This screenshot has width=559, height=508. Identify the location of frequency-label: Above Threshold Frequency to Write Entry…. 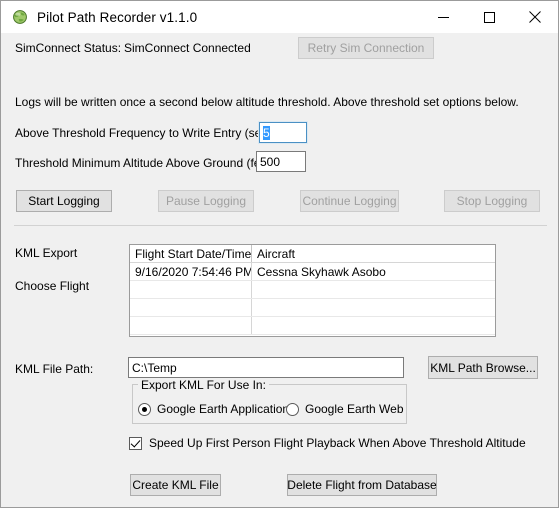
(148, 133).